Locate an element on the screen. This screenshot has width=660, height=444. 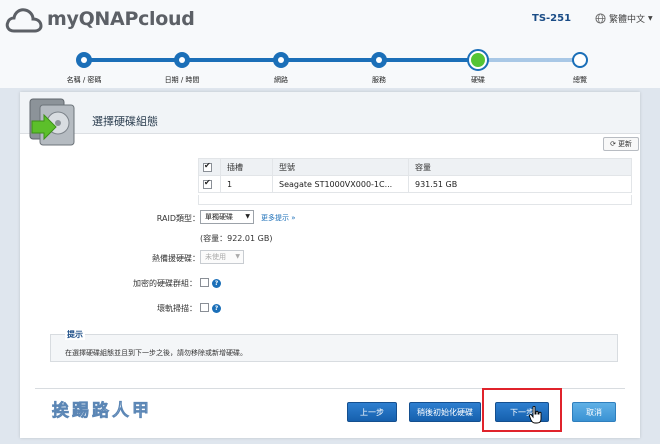
cloud-logo-icon is located at coordinates (24, 20).